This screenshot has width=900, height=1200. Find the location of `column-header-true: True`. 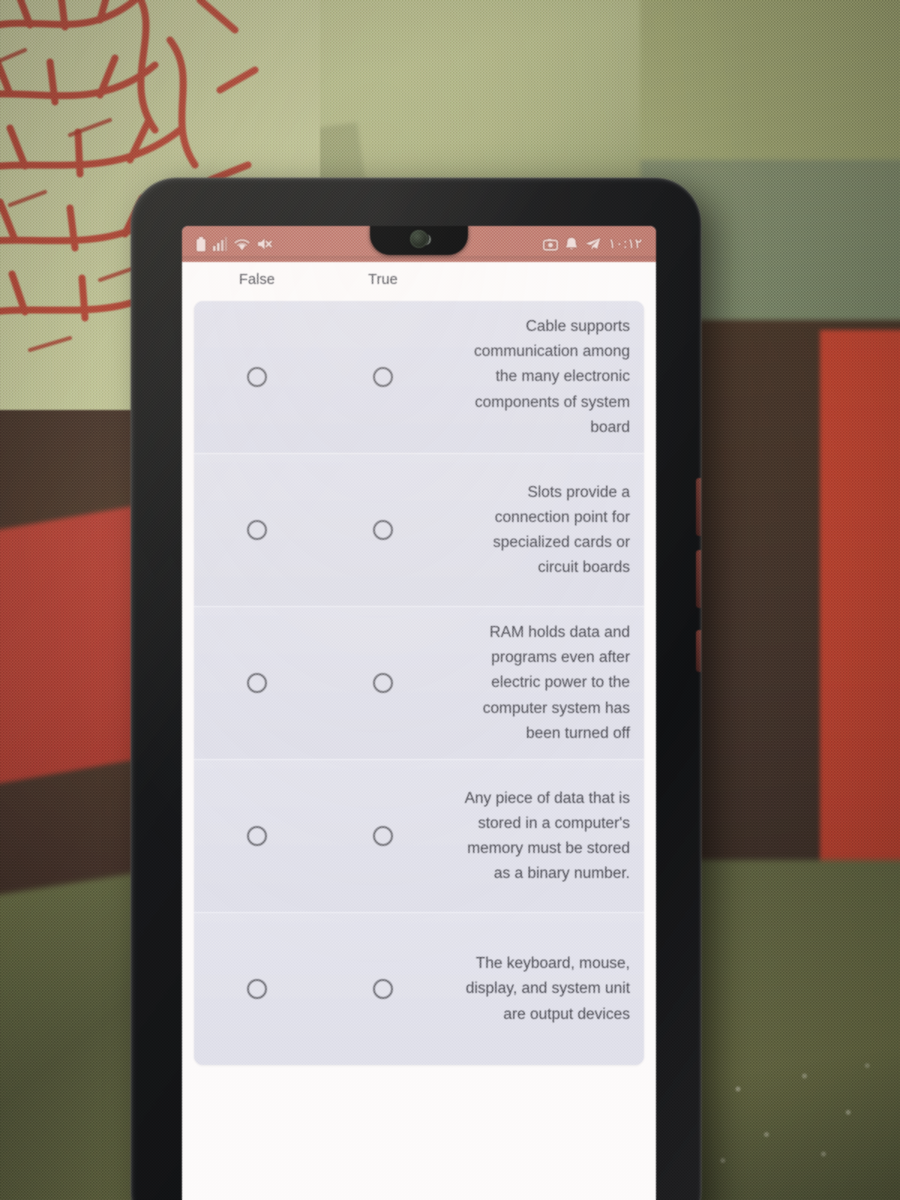

column-header-true: True is located at coordinates (383, 280).